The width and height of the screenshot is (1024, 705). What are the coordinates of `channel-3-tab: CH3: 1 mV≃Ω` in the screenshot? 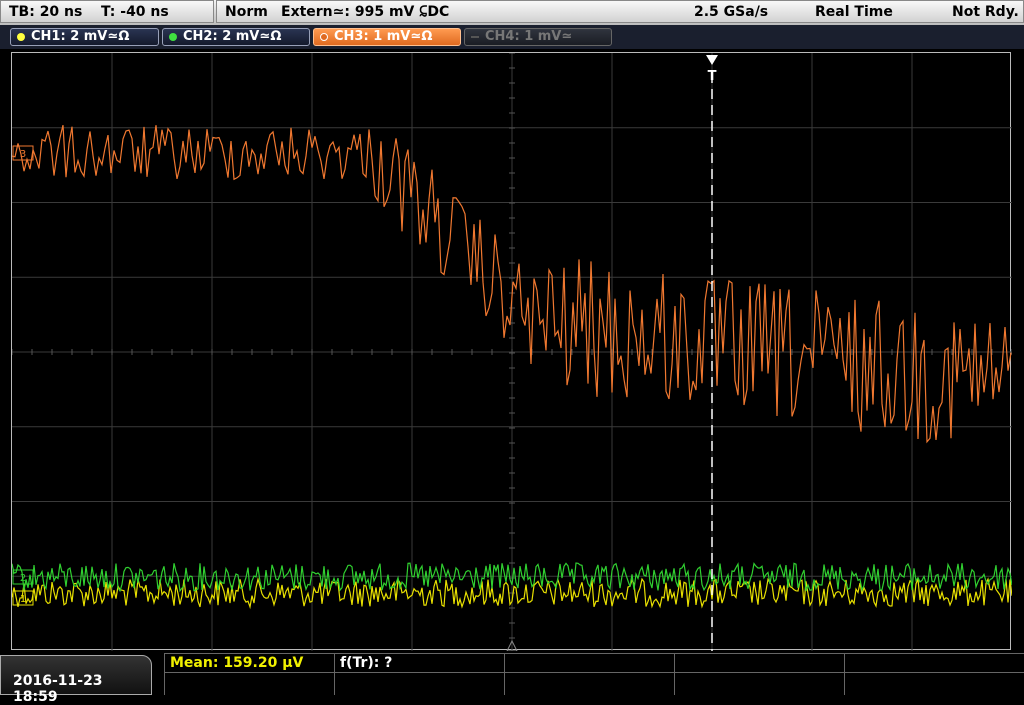 It's located at (387, 37).